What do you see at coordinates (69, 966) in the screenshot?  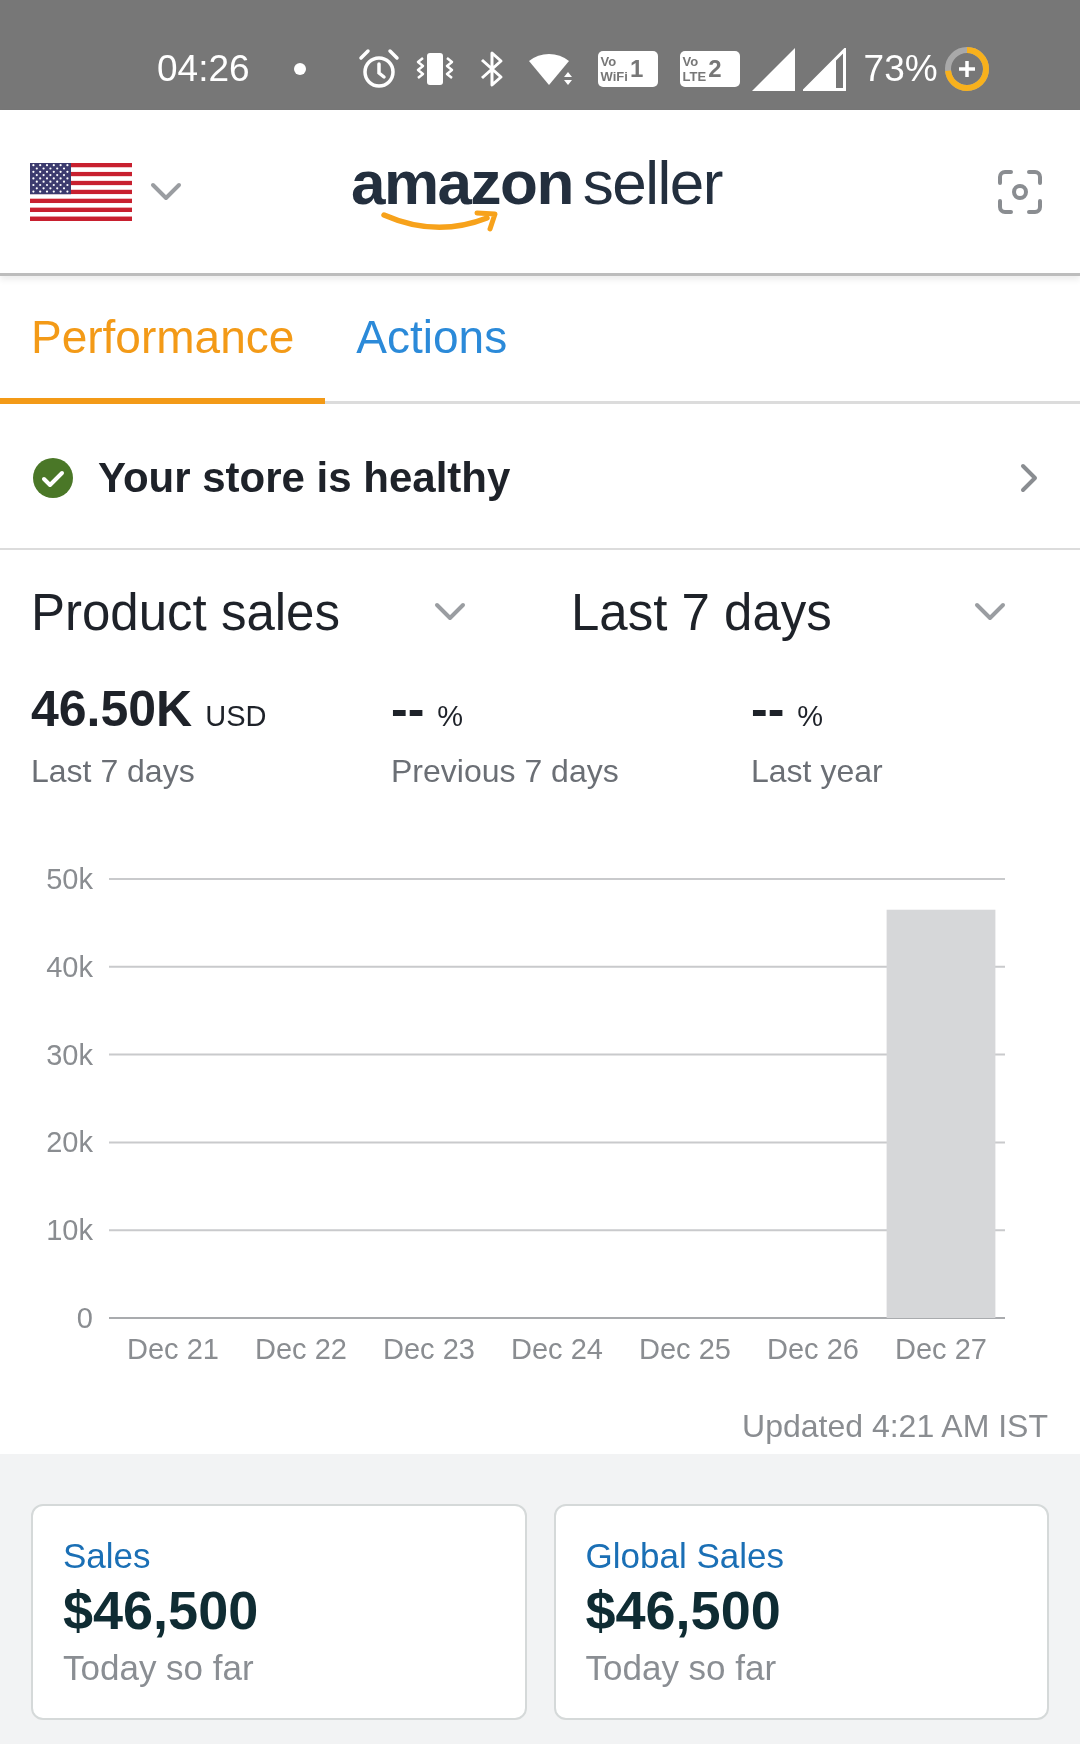 I see `y-axis-label: 40k` at bounding box center [69, 966].